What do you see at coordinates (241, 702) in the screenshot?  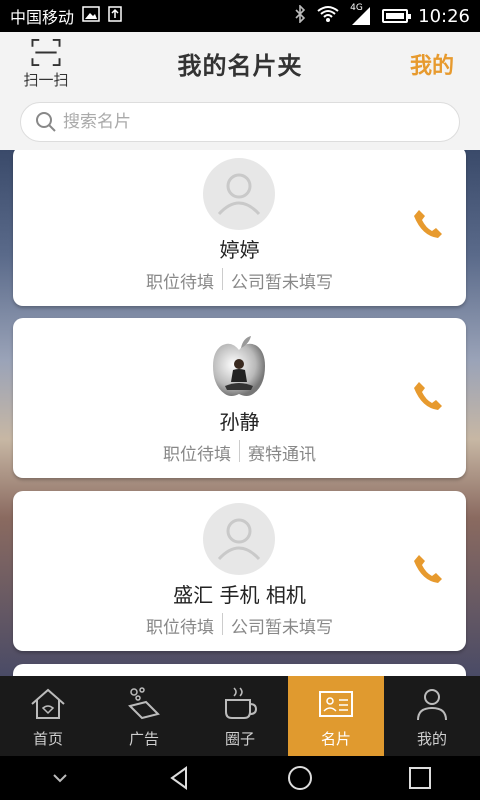 I see `coffee-cup-icon` at bounding box center [241, 702].